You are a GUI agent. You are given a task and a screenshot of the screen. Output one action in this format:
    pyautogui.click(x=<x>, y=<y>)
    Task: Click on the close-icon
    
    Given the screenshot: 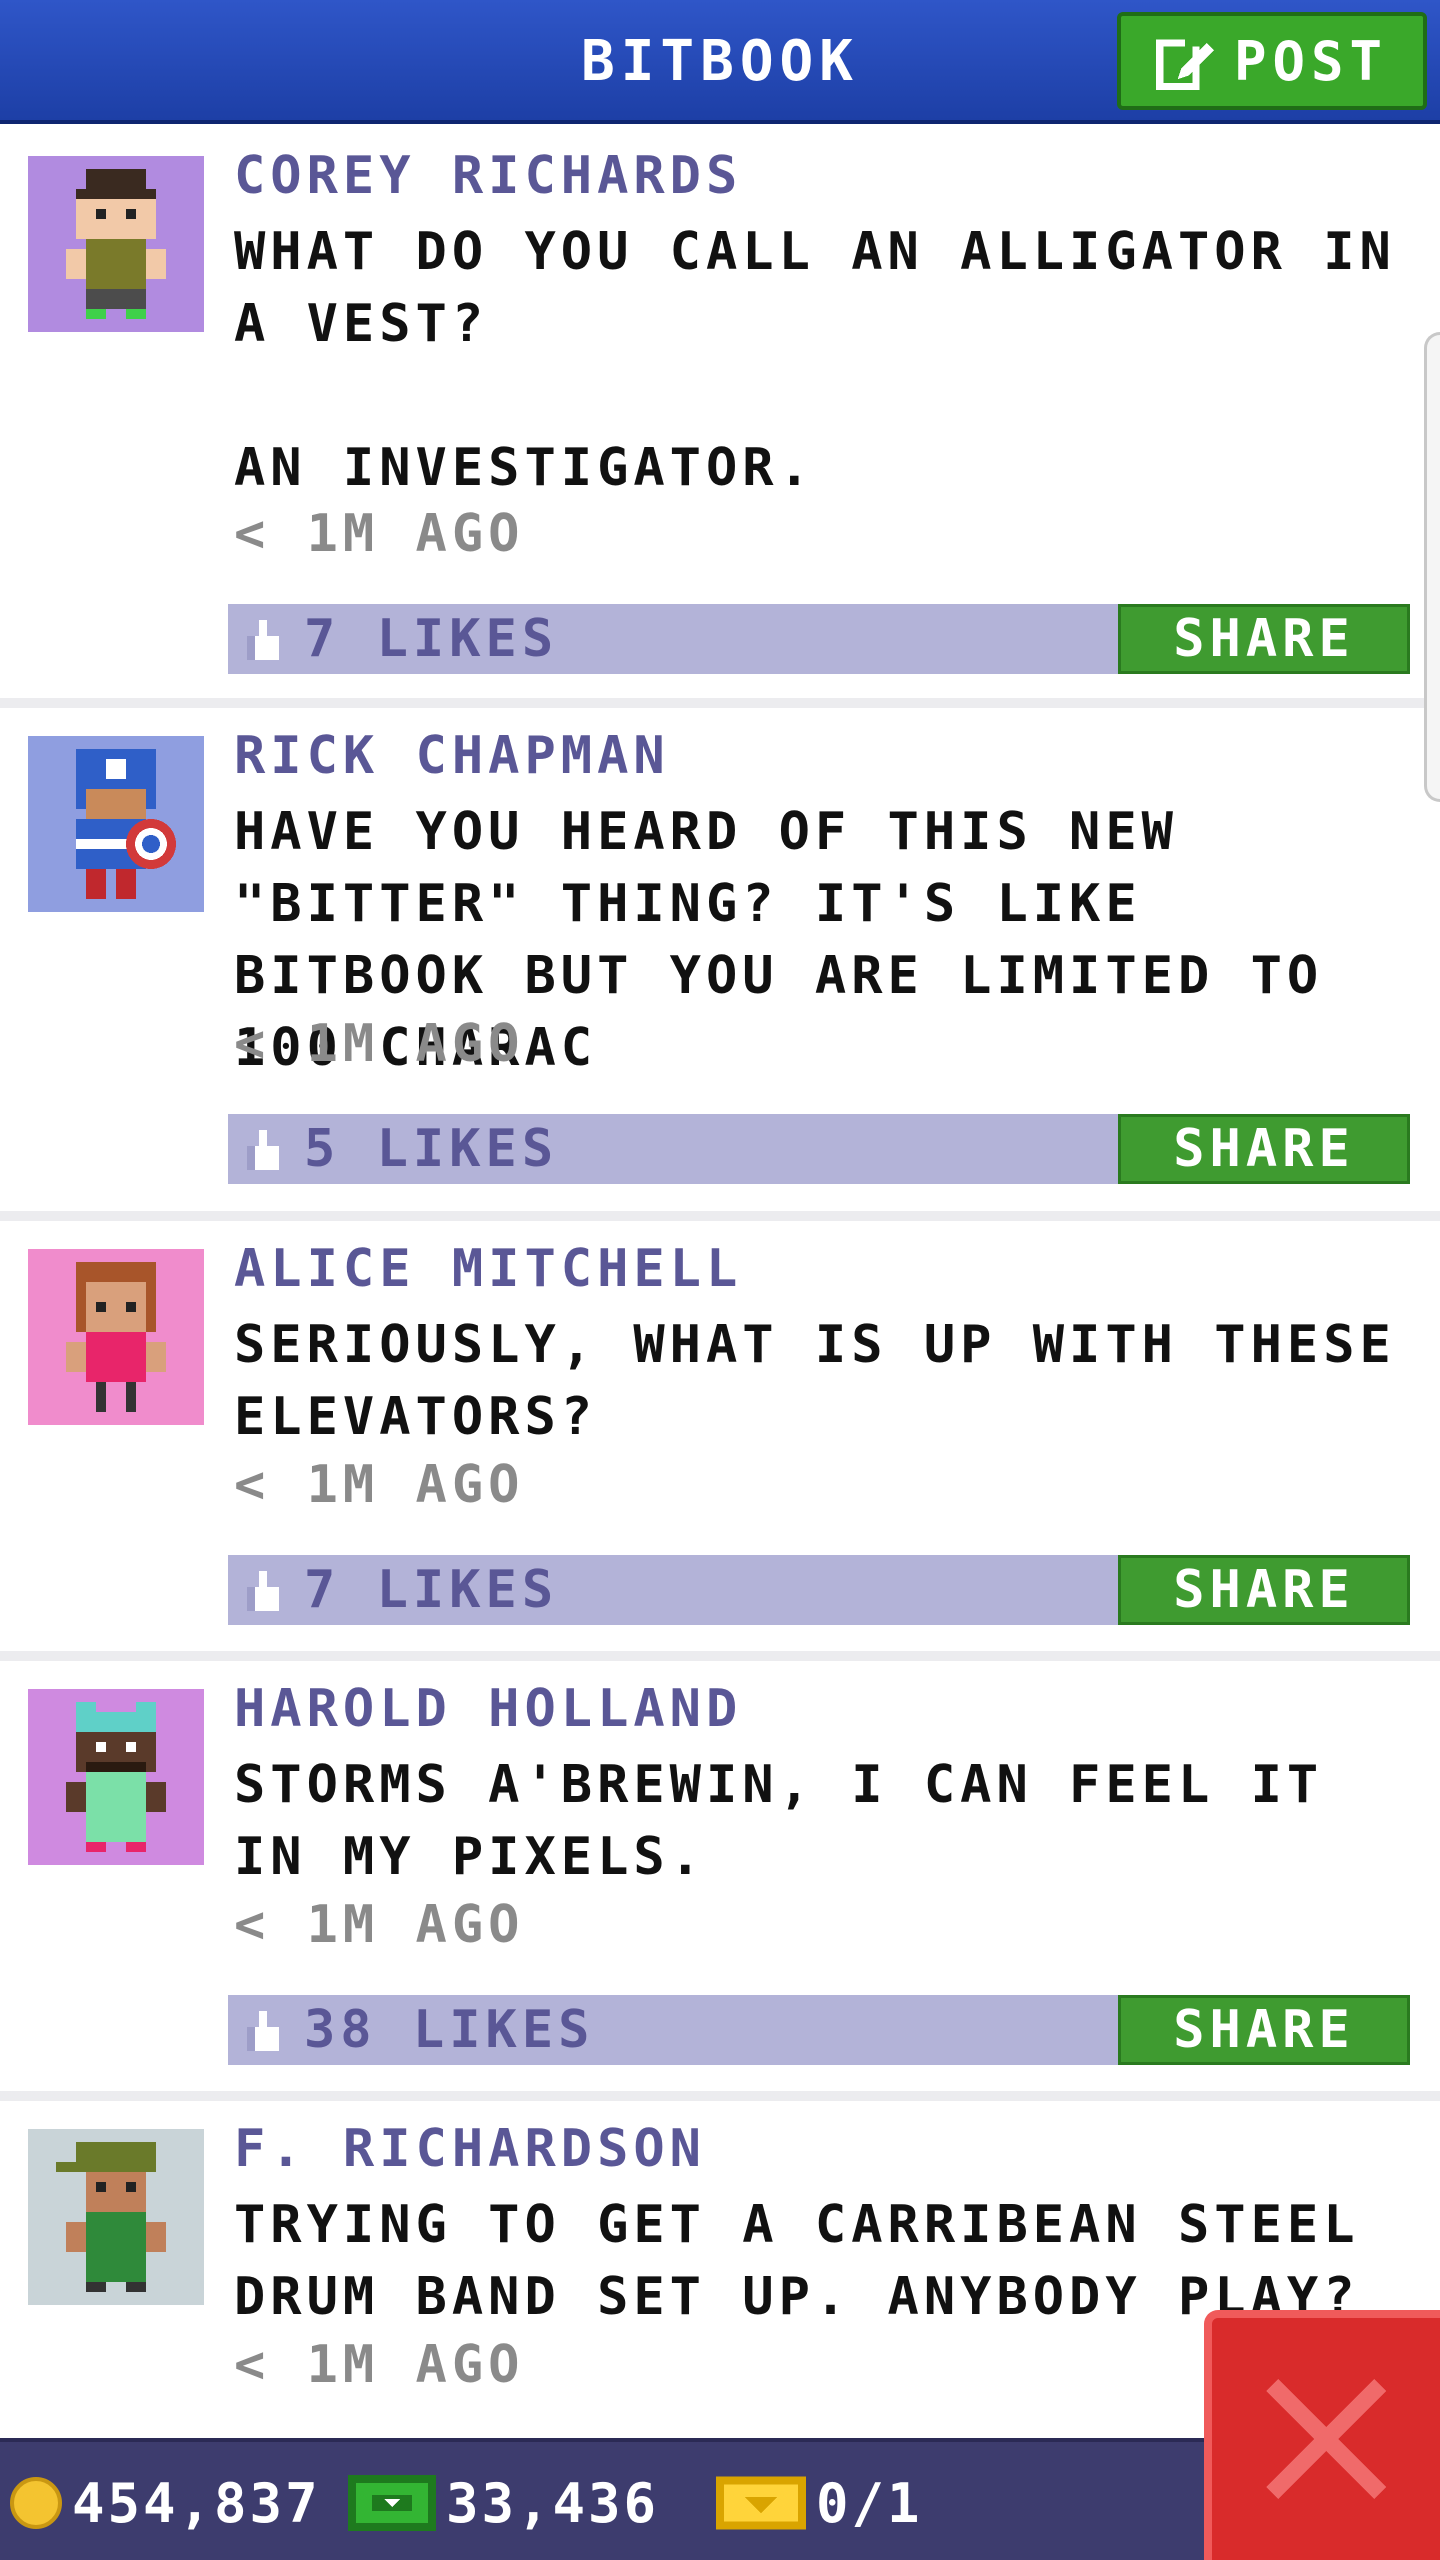 What is the action you would take?
    pyautogui.click(x=1326, y=2439)
    